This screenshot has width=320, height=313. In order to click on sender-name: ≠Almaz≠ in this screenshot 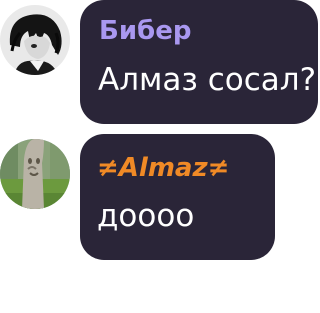, I will do `click(163, 168)`.